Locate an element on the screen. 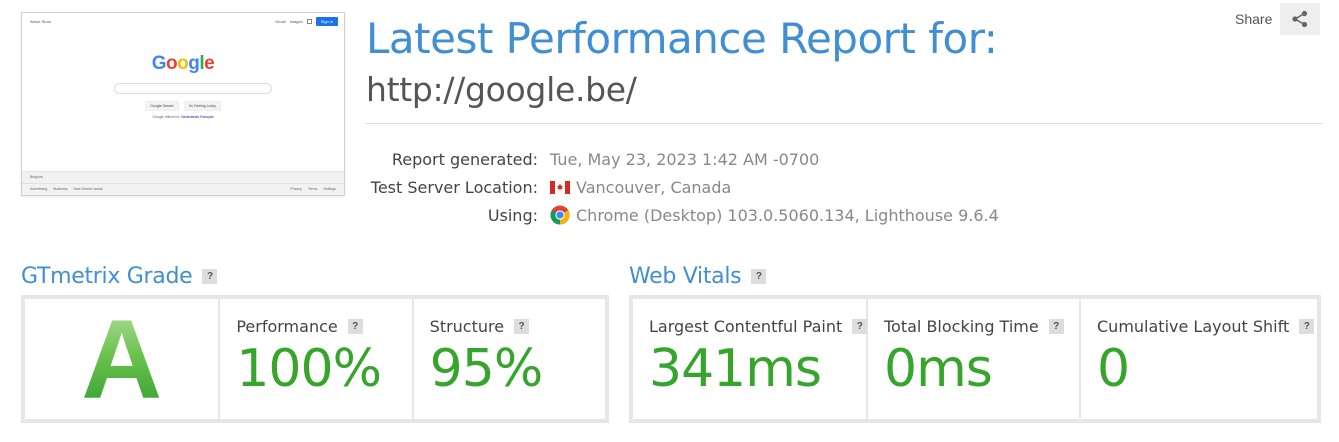 Image resolution: width=1339 pixels, height=442 pixels. server-location-value: Vancouver, Canada is located at coordinates (654, 187).